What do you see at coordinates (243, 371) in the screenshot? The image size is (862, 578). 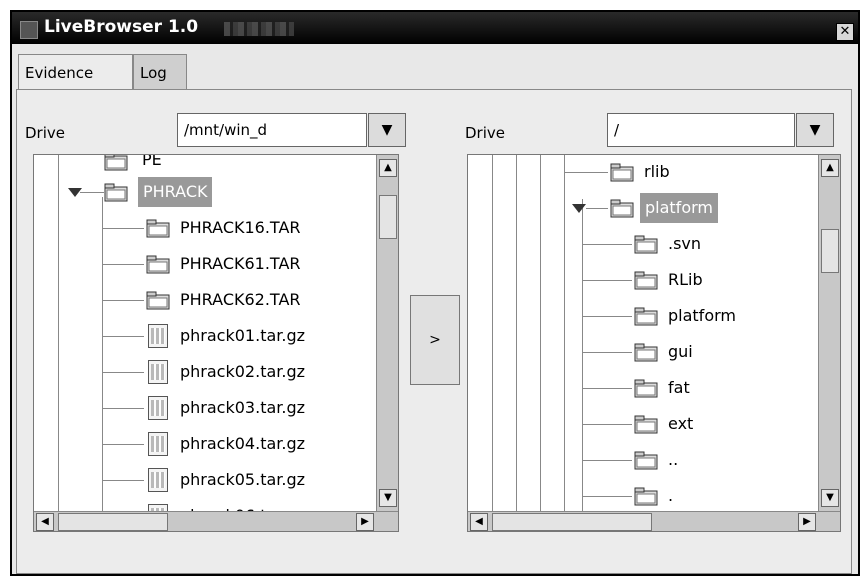 I see `tree-item-label: phrack02.tar.gz` at bounding box center [243, 371].